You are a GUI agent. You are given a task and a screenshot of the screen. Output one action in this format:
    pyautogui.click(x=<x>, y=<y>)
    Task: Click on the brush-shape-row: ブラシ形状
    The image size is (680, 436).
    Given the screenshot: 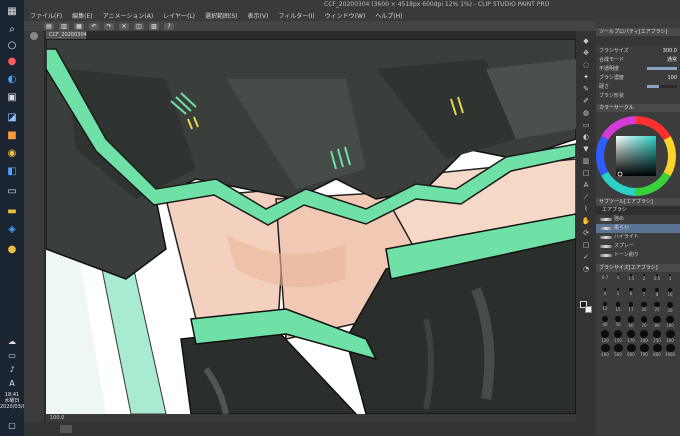 What is the action you would take?
    pyautogui.click(x=638, y=95)
    